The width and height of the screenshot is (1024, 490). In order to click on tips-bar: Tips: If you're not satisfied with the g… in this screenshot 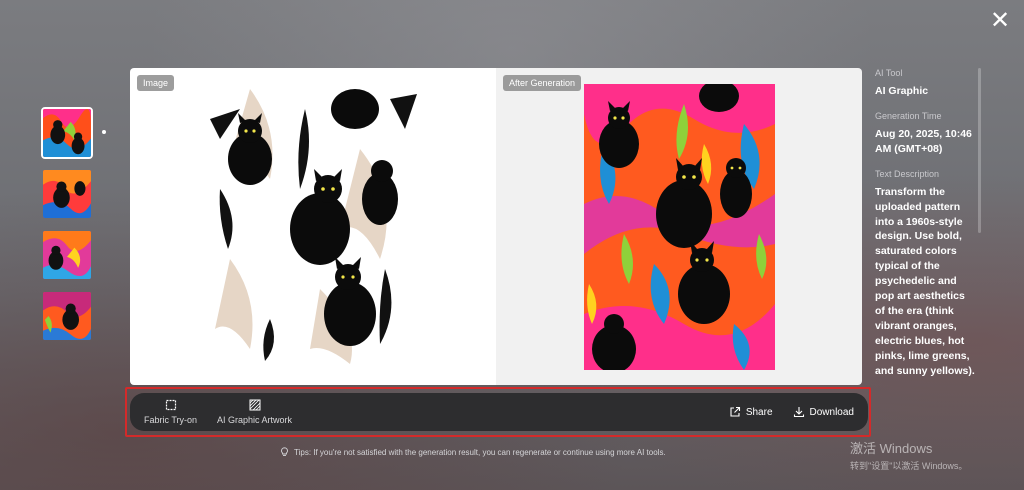, I will do `click(473, 452)`.